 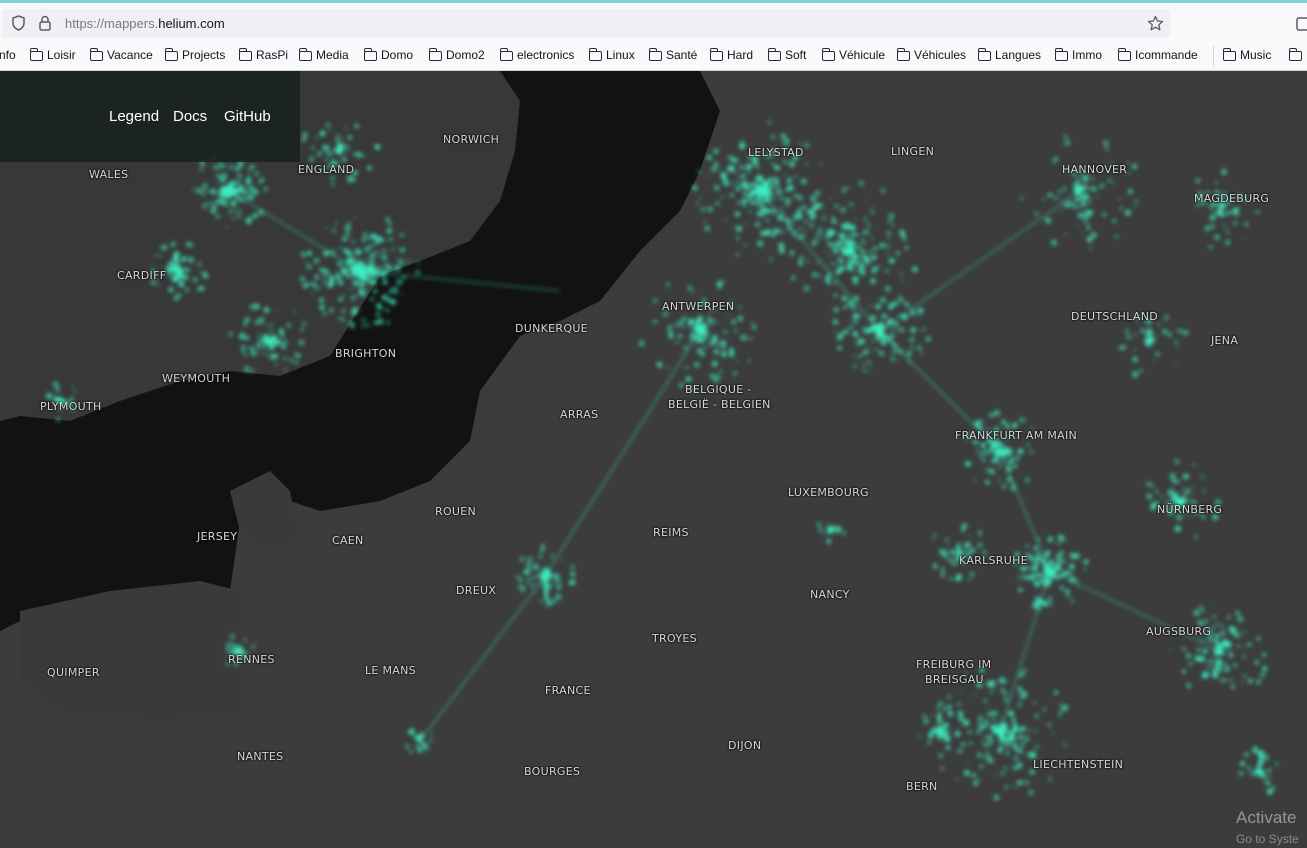 What do you see at coordinates (388, 56) in the screenshot?
I see `bookmark-domo: Domo` at bounding box center [388, 56].